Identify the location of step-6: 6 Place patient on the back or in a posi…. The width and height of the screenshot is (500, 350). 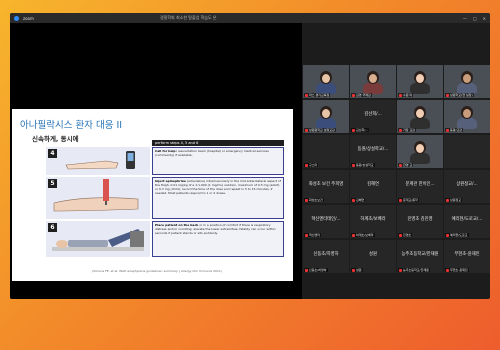
(165, 239).